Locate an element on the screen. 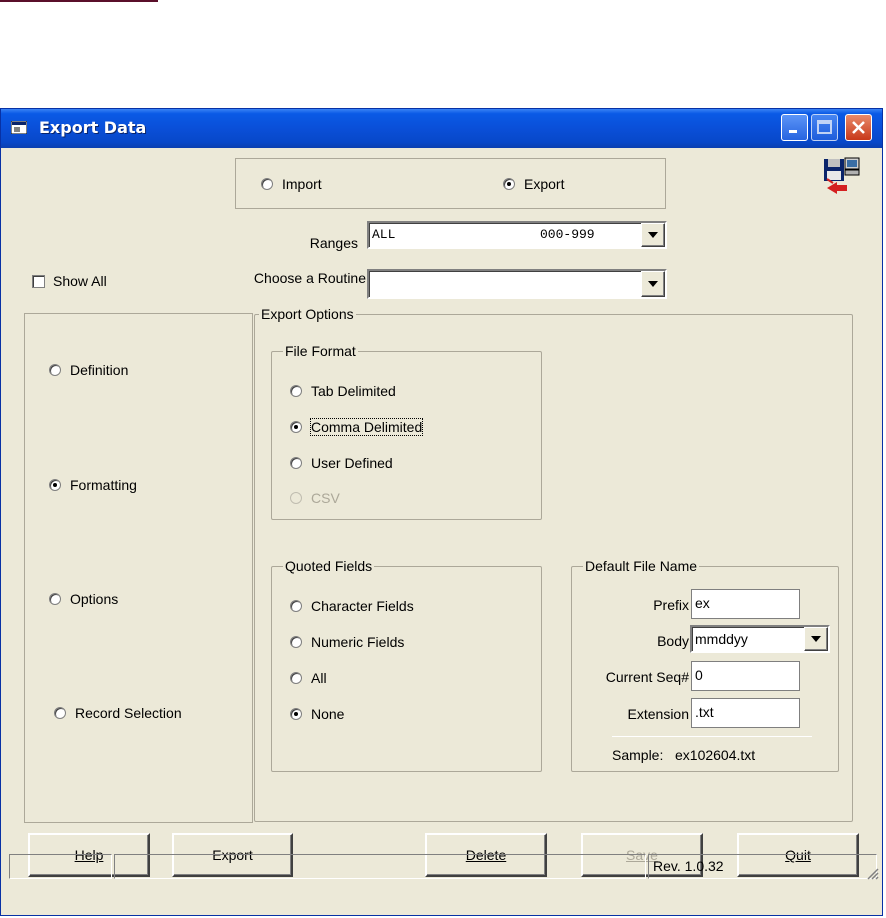  csv-radio: CSV is located at coordinates (315, 498).